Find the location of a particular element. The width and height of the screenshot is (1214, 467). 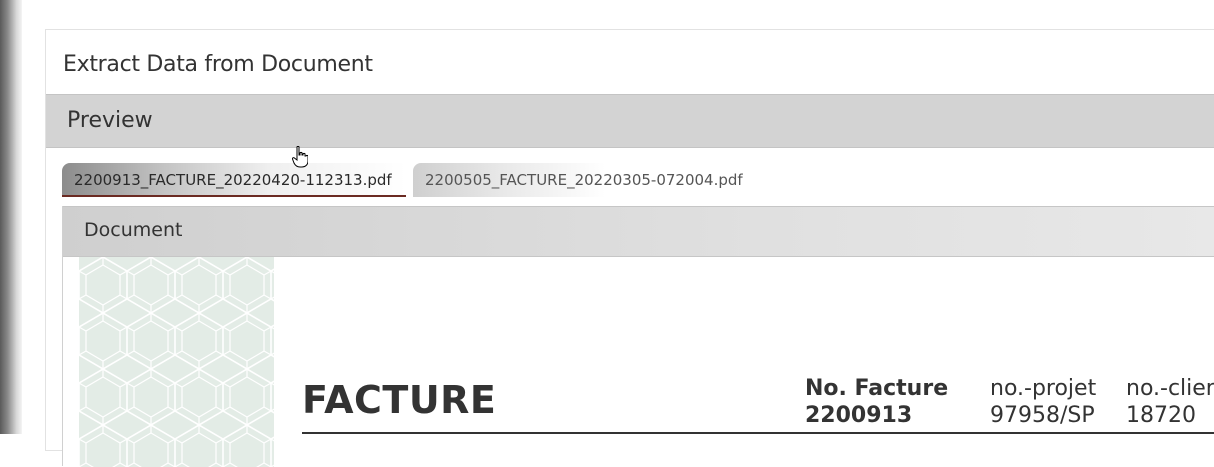

invoice-number-label: No. Facture is located at coordinates (877, 388).